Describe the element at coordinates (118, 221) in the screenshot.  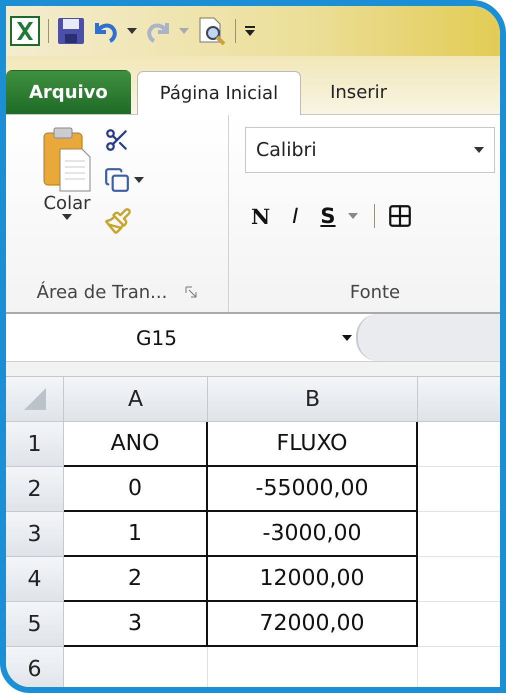
I see `brush-icon` at that location.